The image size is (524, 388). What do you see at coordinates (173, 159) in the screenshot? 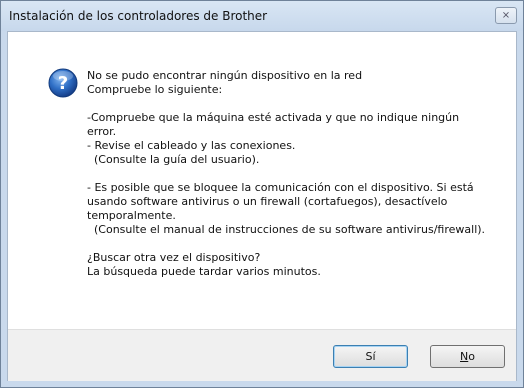
I see `message-line: (Consulte la guía del usuario).` at bounding box center [173, 159].